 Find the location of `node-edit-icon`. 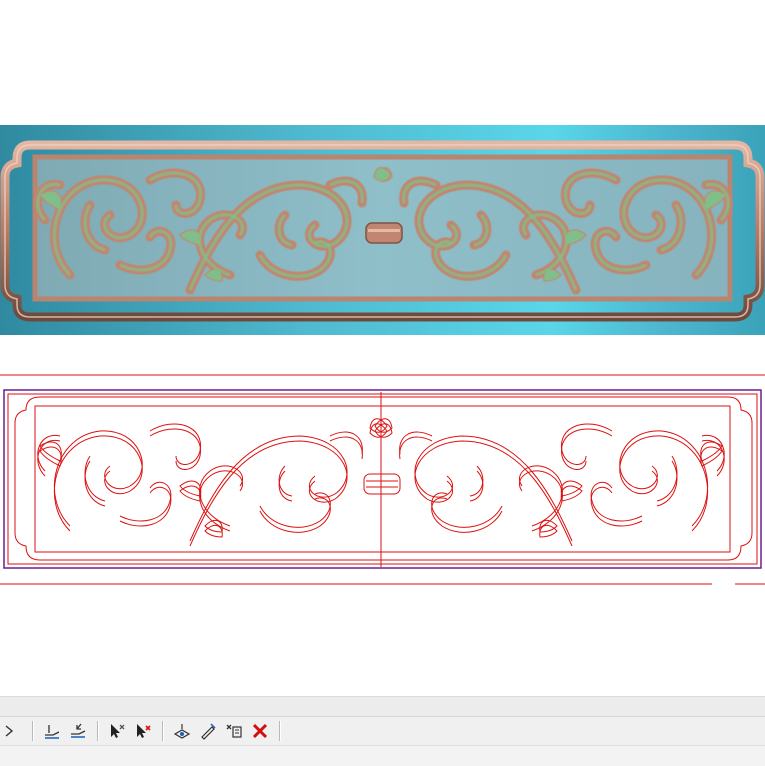

node-edit-icon is located at coordinates (182, 731).